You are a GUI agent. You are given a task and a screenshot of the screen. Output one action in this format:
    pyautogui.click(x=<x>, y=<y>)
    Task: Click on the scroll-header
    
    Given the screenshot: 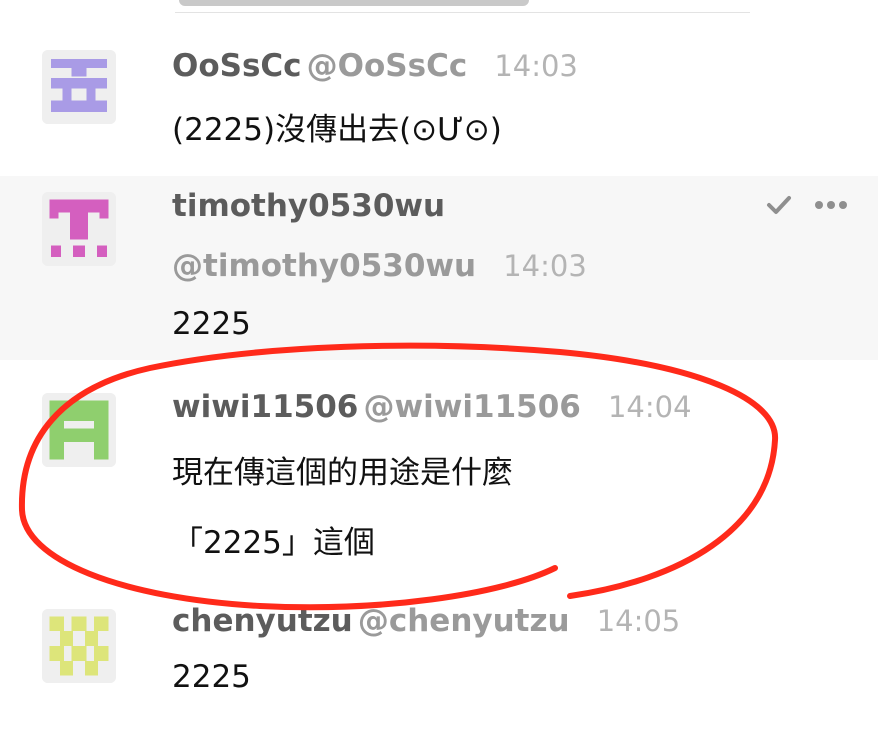 What is the action you would take?
    pyautogui.click(x=462, y=6)
    